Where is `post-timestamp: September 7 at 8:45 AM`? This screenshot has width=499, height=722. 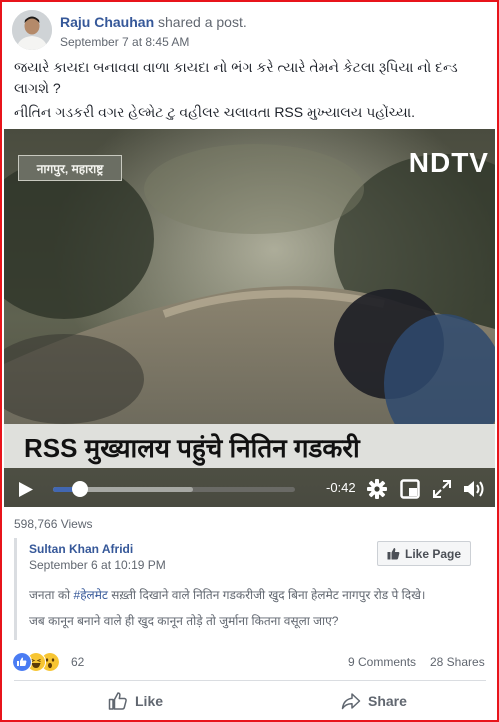
post-timestamp: September 7 at 8:45 AM is located at coordinates (124, 42).